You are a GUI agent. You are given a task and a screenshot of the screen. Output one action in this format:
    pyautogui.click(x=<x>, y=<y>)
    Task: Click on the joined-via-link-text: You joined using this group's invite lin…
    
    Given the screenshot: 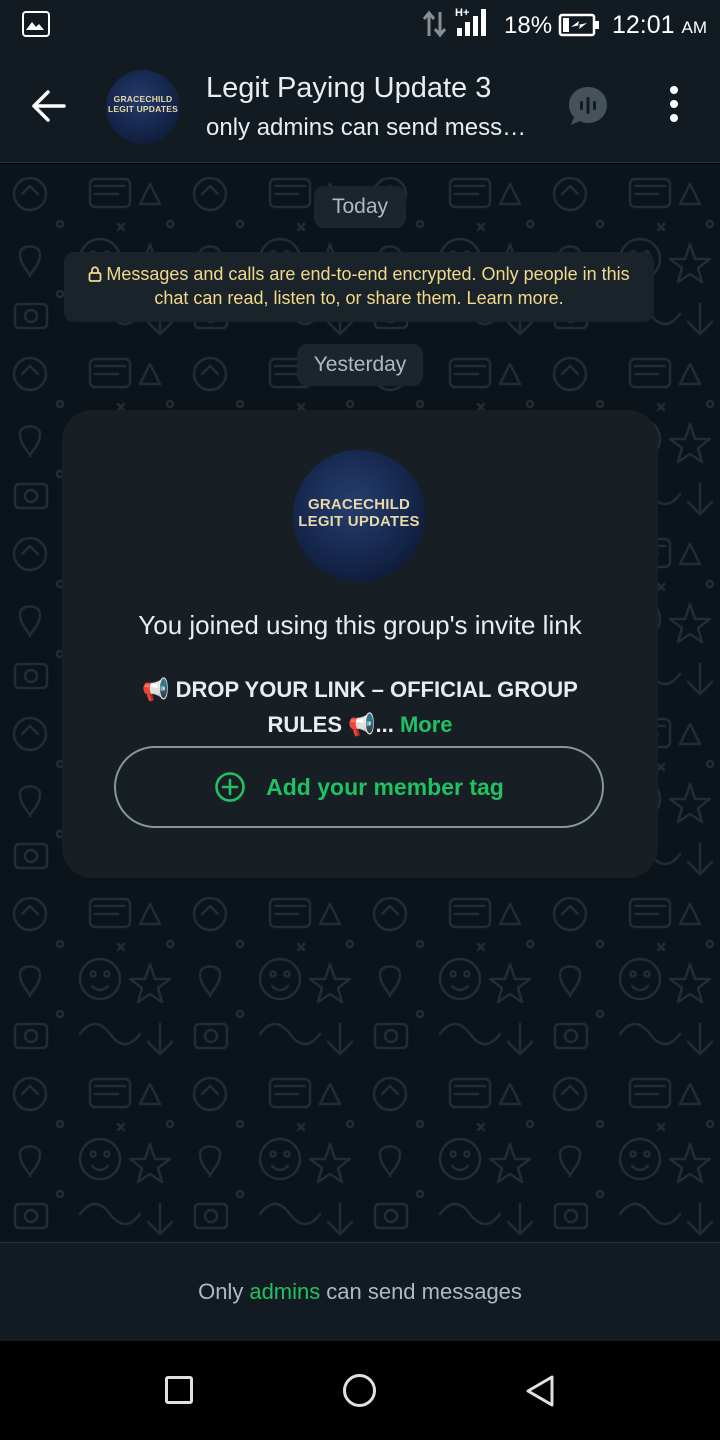 What is the action you would take?
    pyautogui.click(x=360, y=625)
    